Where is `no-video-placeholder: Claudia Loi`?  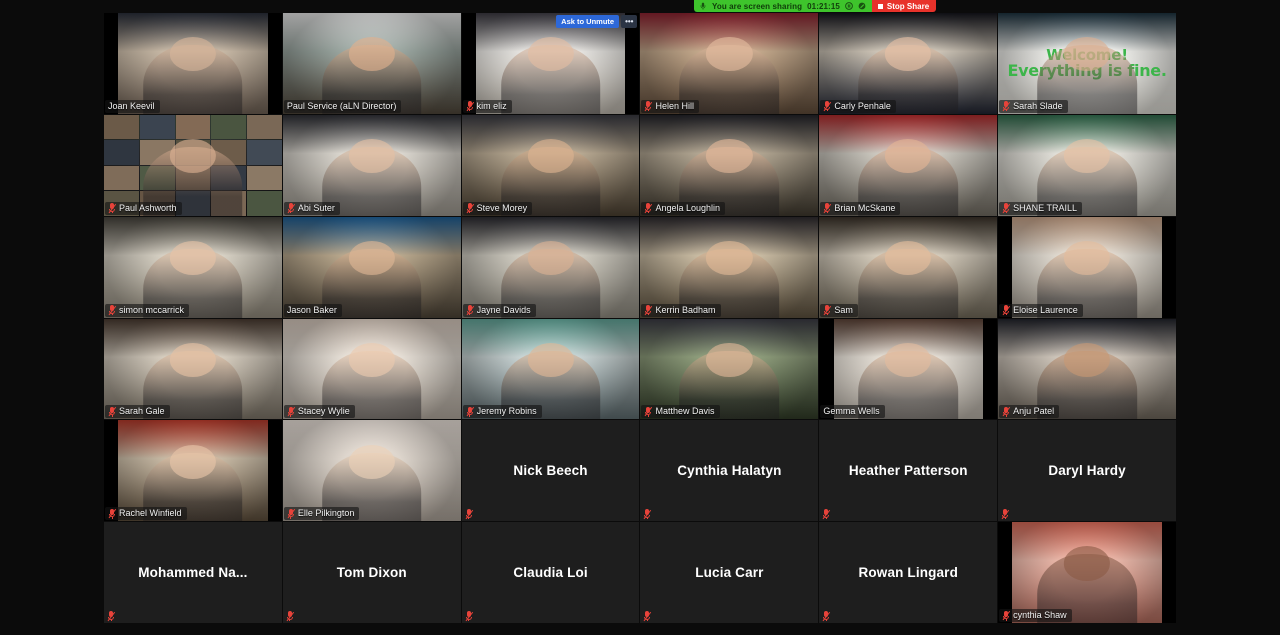
no-video-placeholder: Claudia Loi is located at coordinates (550, 572).